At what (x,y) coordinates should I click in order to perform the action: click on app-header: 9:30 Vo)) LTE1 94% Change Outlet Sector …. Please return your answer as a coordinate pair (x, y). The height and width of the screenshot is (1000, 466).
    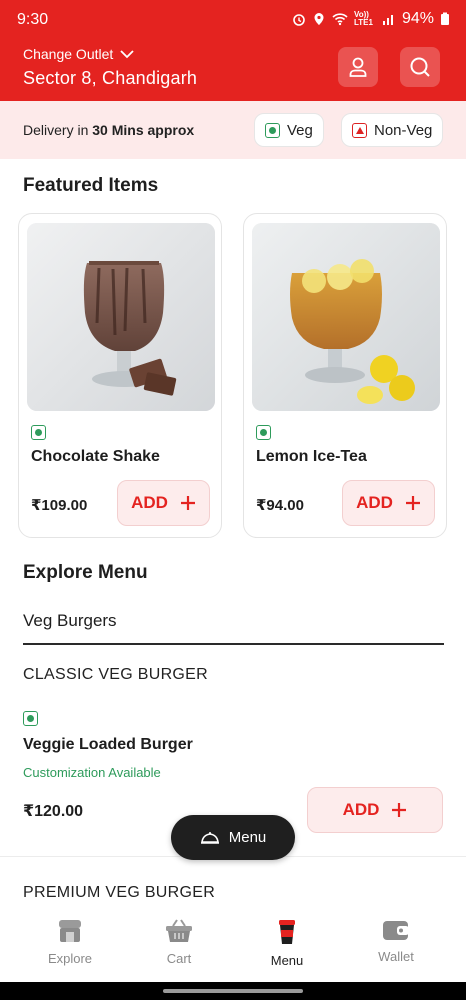
    Looking at the image, I should click on (233, 50).